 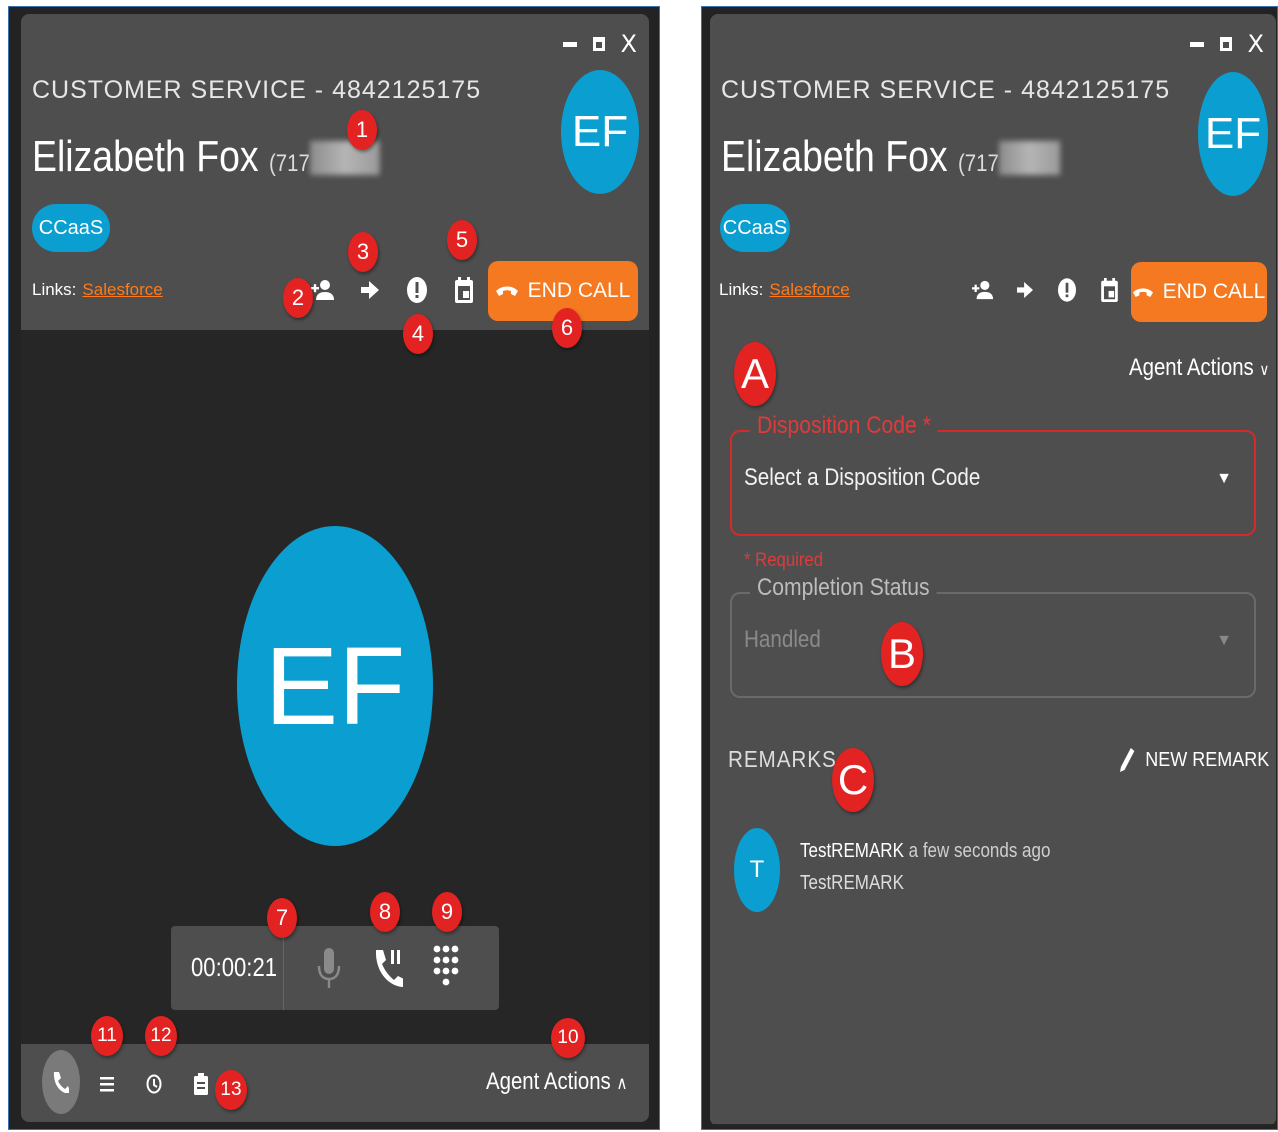 What do you see at coordinates (363, 252) in the screenshot?
I see `annotation-3: 3` at bounding box center [363, 252].